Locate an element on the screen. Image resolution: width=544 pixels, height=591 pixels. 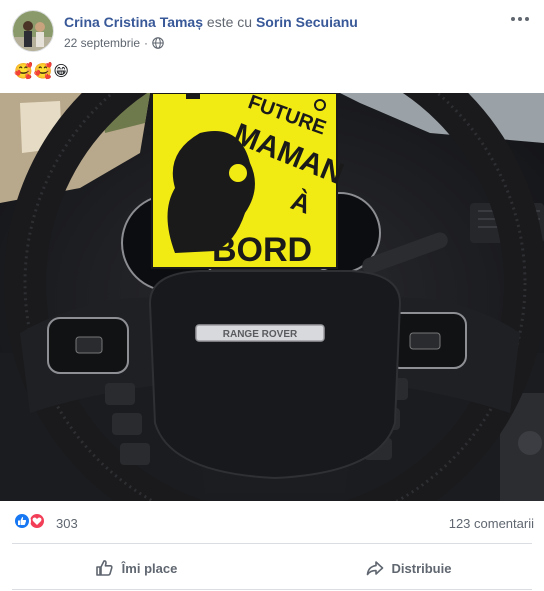
more-options-icon is located at coordinates (520, 19).